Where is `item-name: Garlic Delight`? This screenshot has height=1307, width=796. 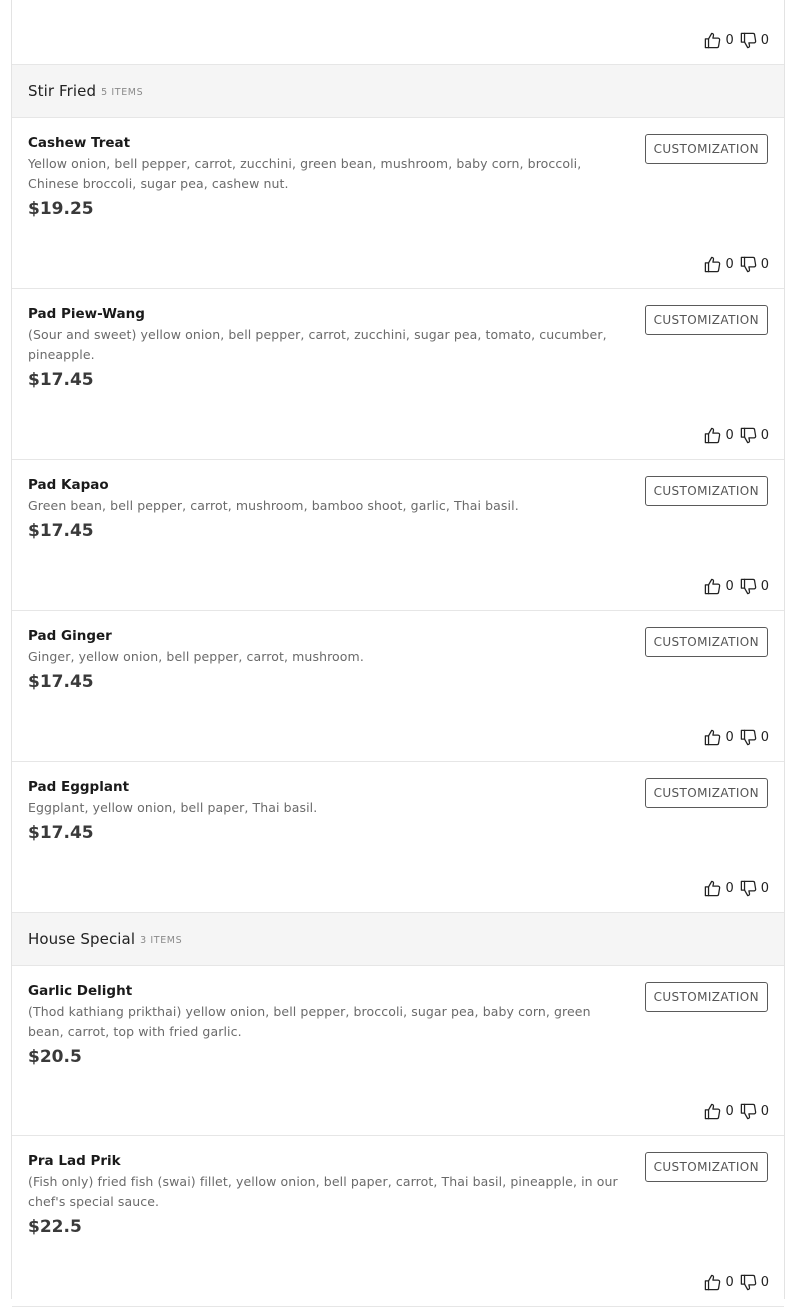
item-name: Garlic Delight is located at coordinates (80, 991).